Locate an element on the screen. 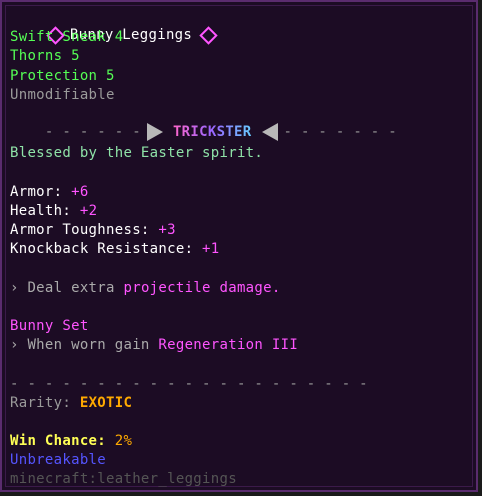  stat-value: +3 is located at coordinates (167, 230).